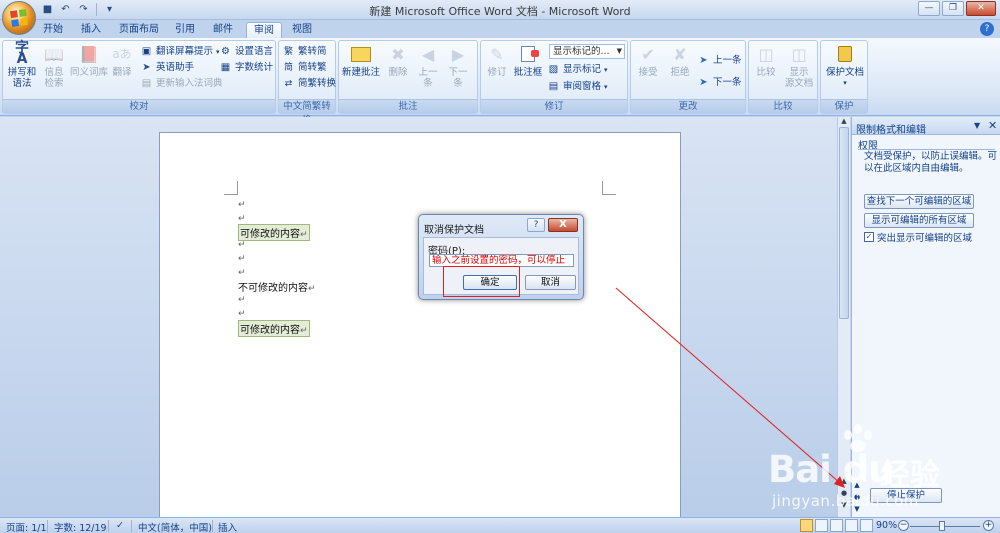  Describe the element at coordinates (91, 30) in the screenshot. I see `tab-insert: 插入` at that location.